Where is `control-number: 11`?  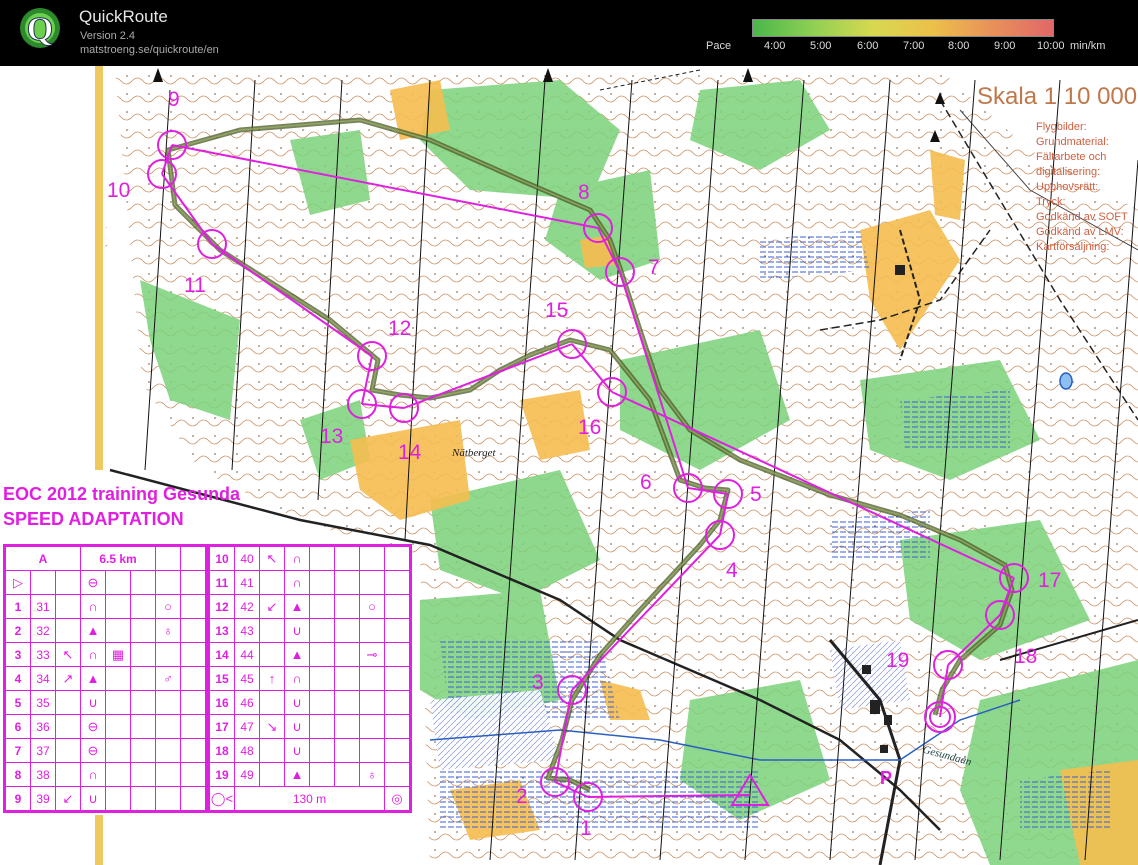
control-number: 11 is located at coordinates (195, 285).